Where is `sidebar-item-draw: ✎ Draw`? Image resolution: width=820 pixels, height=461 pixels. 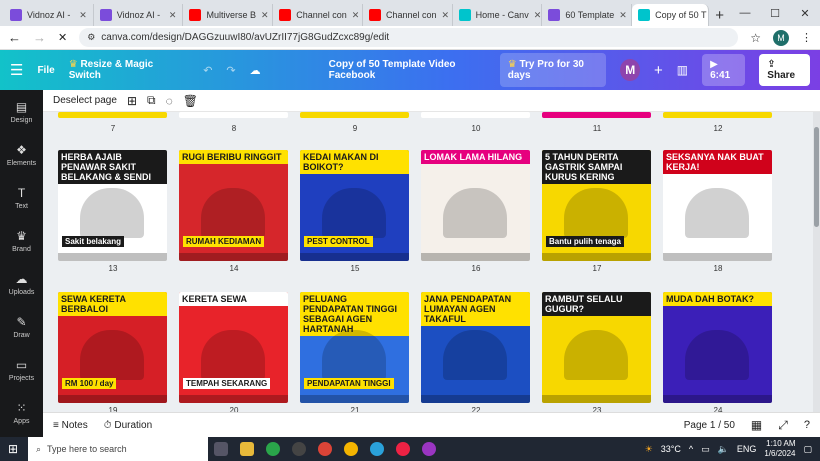
sidebar-item-draw: ✎ Draw is located at coordinates (21, 326).